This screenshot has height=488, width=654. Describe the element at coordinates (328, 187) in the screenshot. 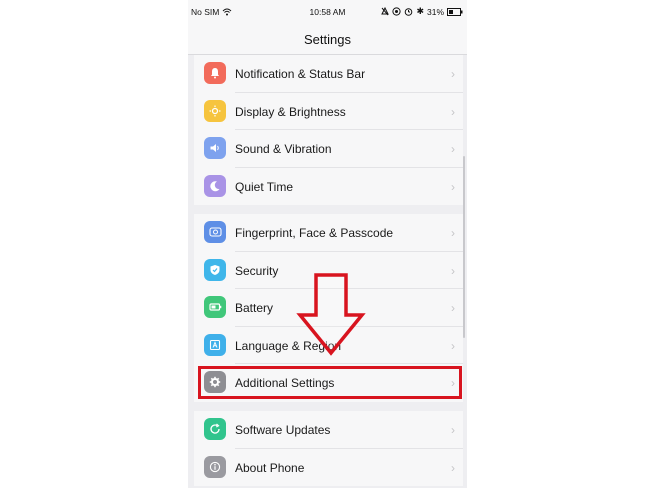

I see `settings-item-quiet-time: Quiet Time ›` at that location.